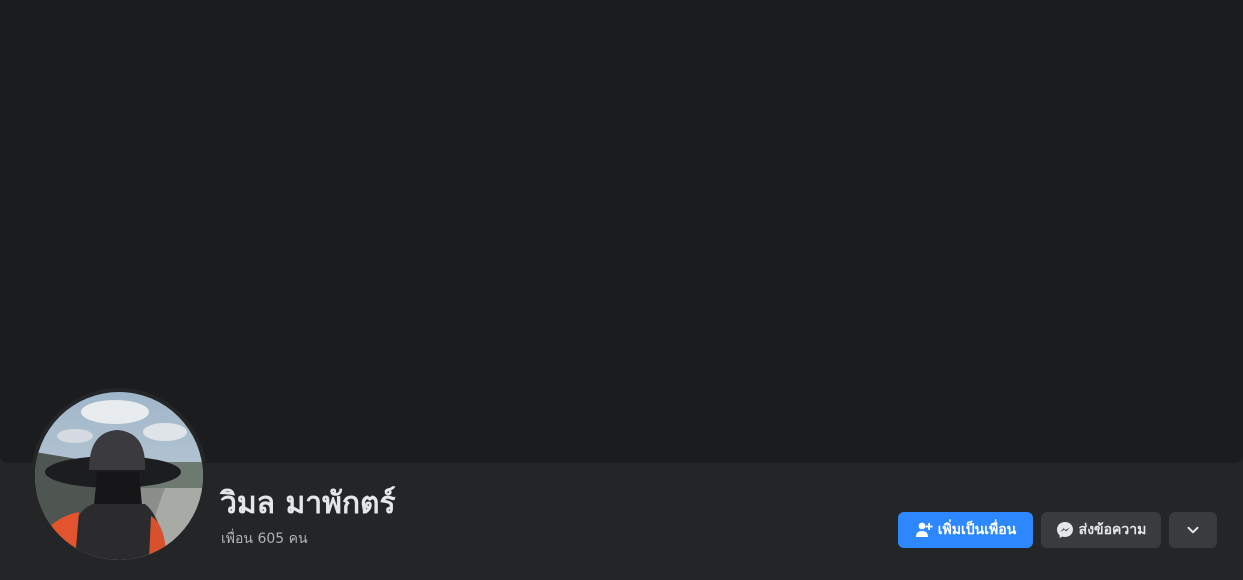 This screenshot has width=1243, height=580. What do you see at coordinates (308, 503) in the screenshot?
I see `profile-name: วิมล มาพักตร์` at bounding box center [308, 503].